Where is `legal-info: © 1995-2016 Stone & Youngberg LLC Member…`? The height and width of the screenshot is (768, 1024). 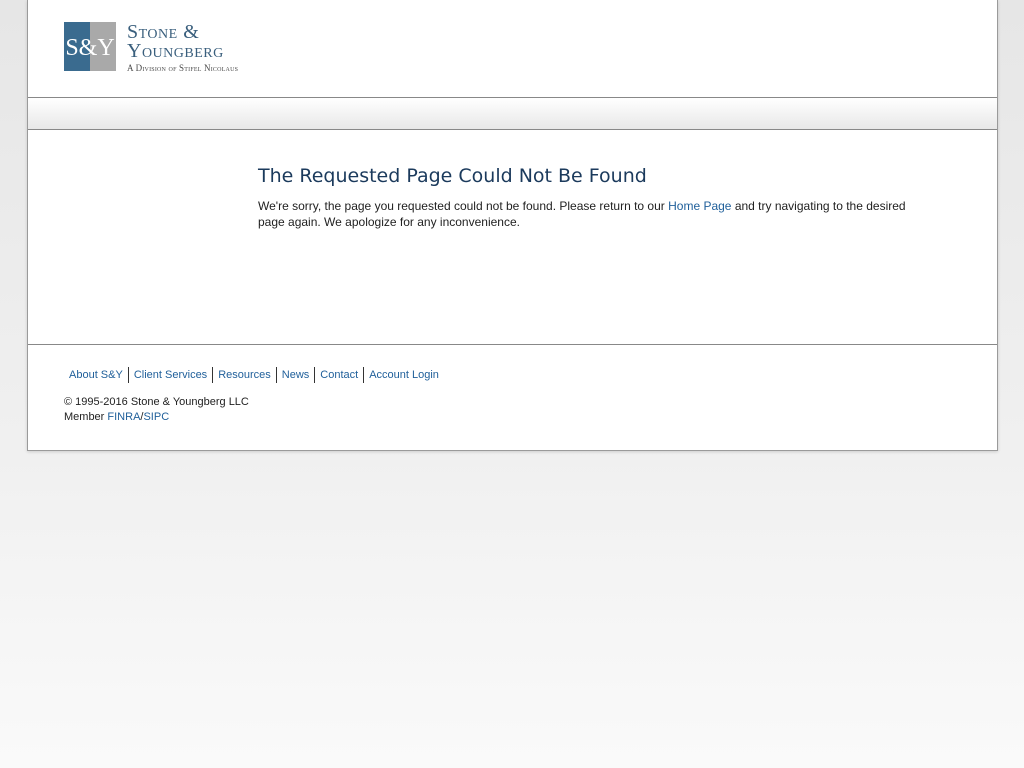 legal-info: © 1995-2016 Stone & Youngberg LLC Member… is located at coordinates (156, 410).